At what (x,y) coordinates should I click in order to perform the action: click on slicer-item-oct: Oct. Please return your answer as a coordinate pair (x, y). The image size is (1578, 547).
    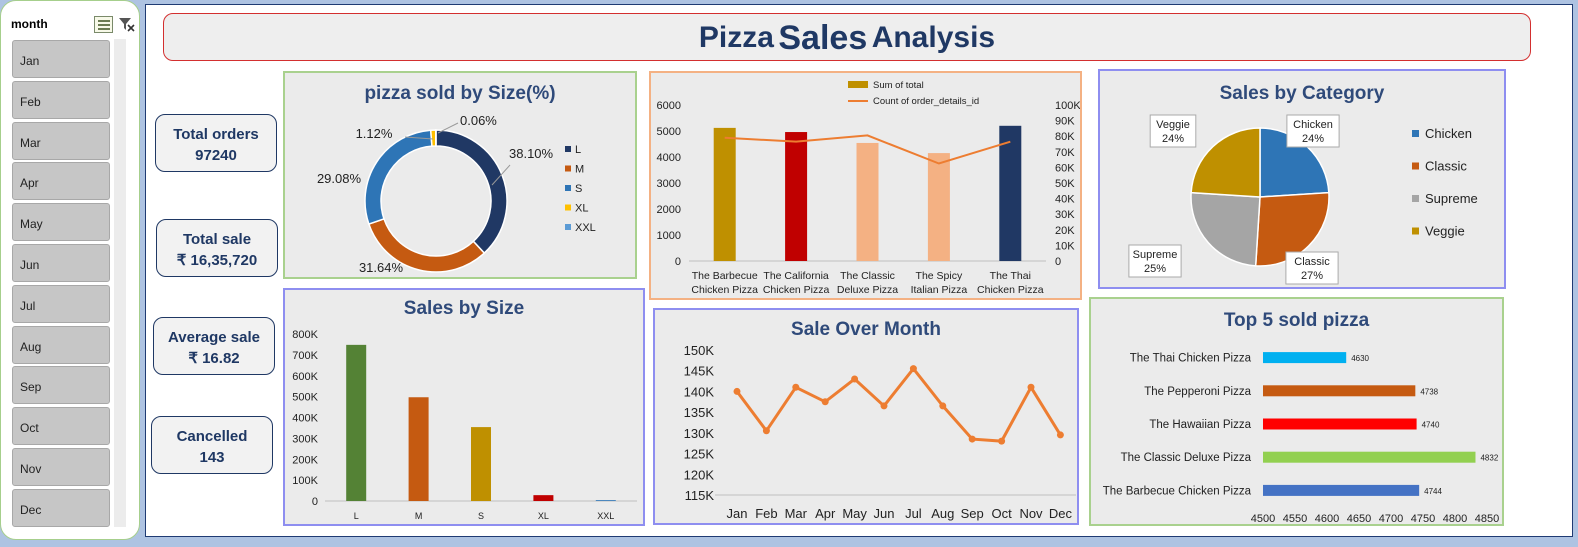
    Looking at the image, I should click on (61, 426).